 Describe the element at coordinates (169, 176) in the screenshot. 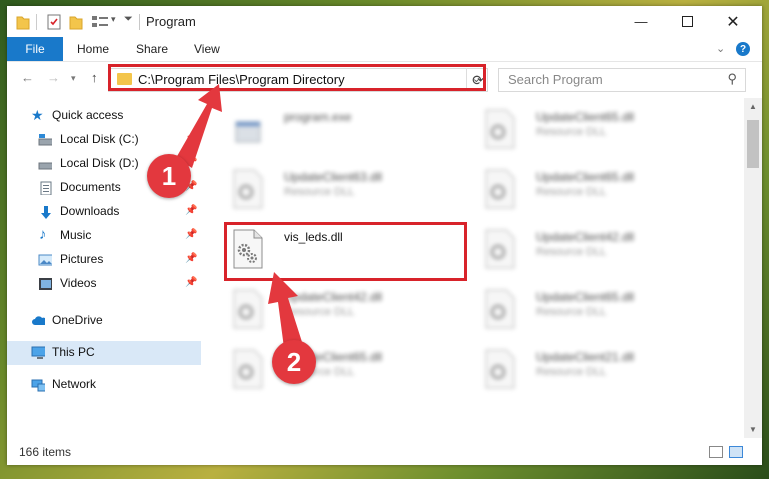

I see `callout-1: 1` at that location.